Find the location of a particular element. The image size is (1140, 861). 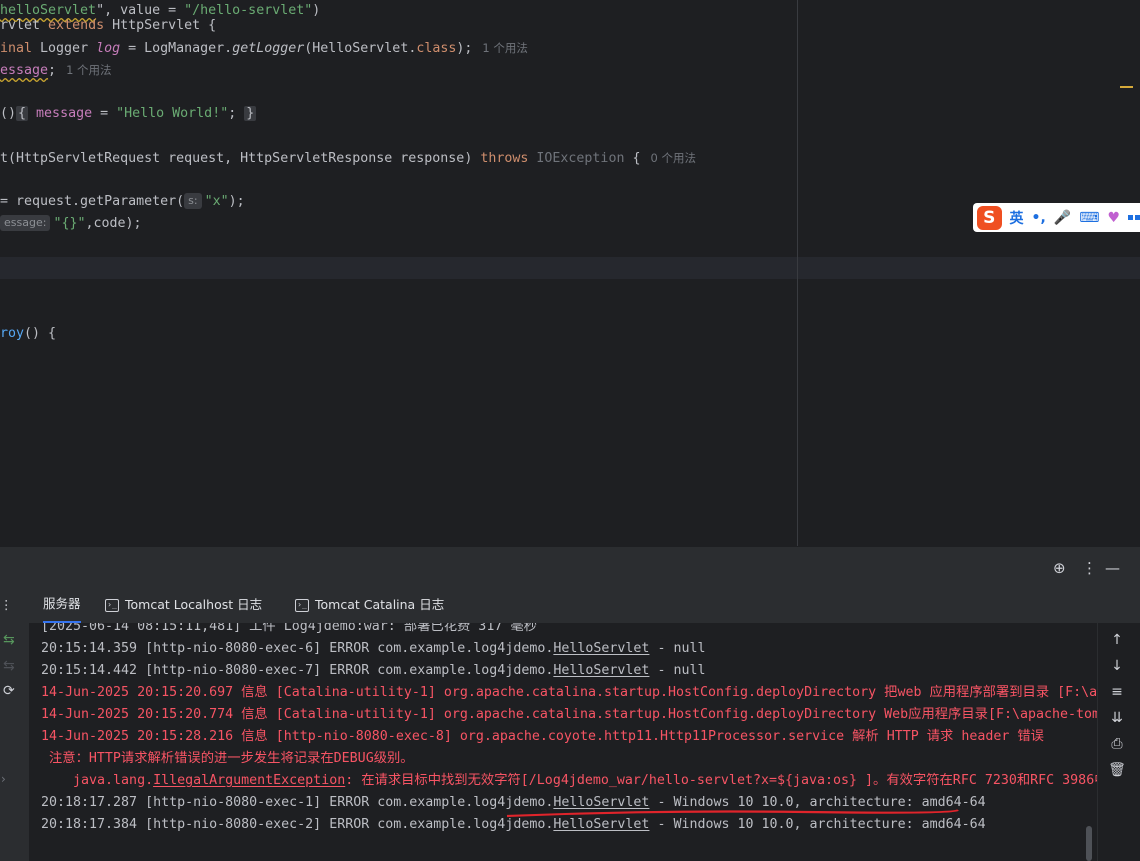

code-token: () { is located at coordinates (40, 333).